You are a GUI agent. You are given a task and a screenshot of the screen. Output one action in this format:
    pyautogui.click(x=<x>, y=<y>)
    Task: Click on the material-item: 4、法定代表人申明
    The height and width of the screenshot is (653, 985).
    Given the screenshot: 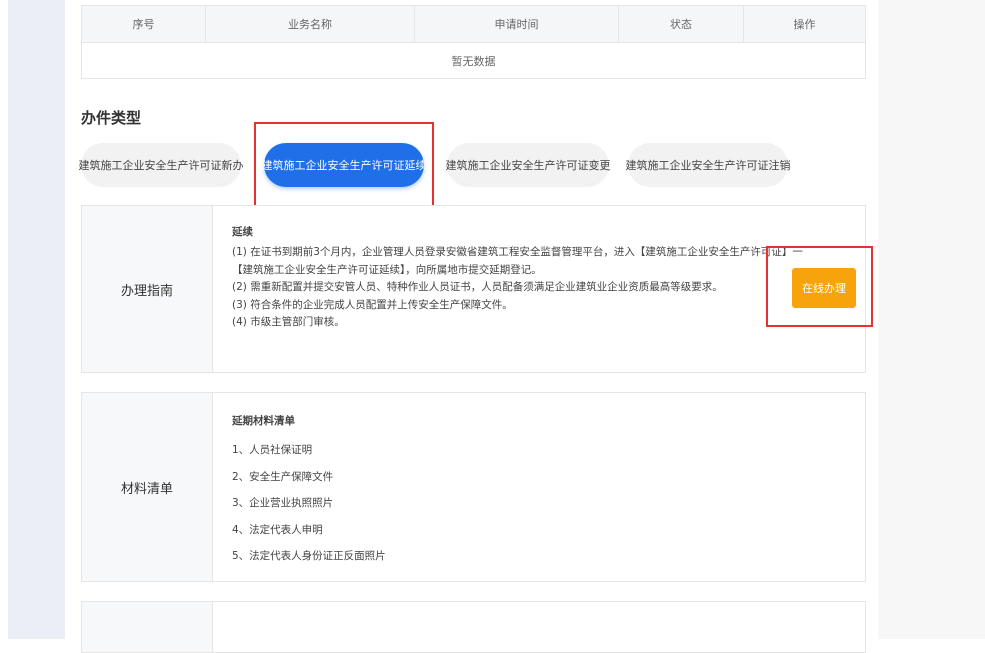 What is the action you would take?
    pyautogui.click(x=277, y=529)
    